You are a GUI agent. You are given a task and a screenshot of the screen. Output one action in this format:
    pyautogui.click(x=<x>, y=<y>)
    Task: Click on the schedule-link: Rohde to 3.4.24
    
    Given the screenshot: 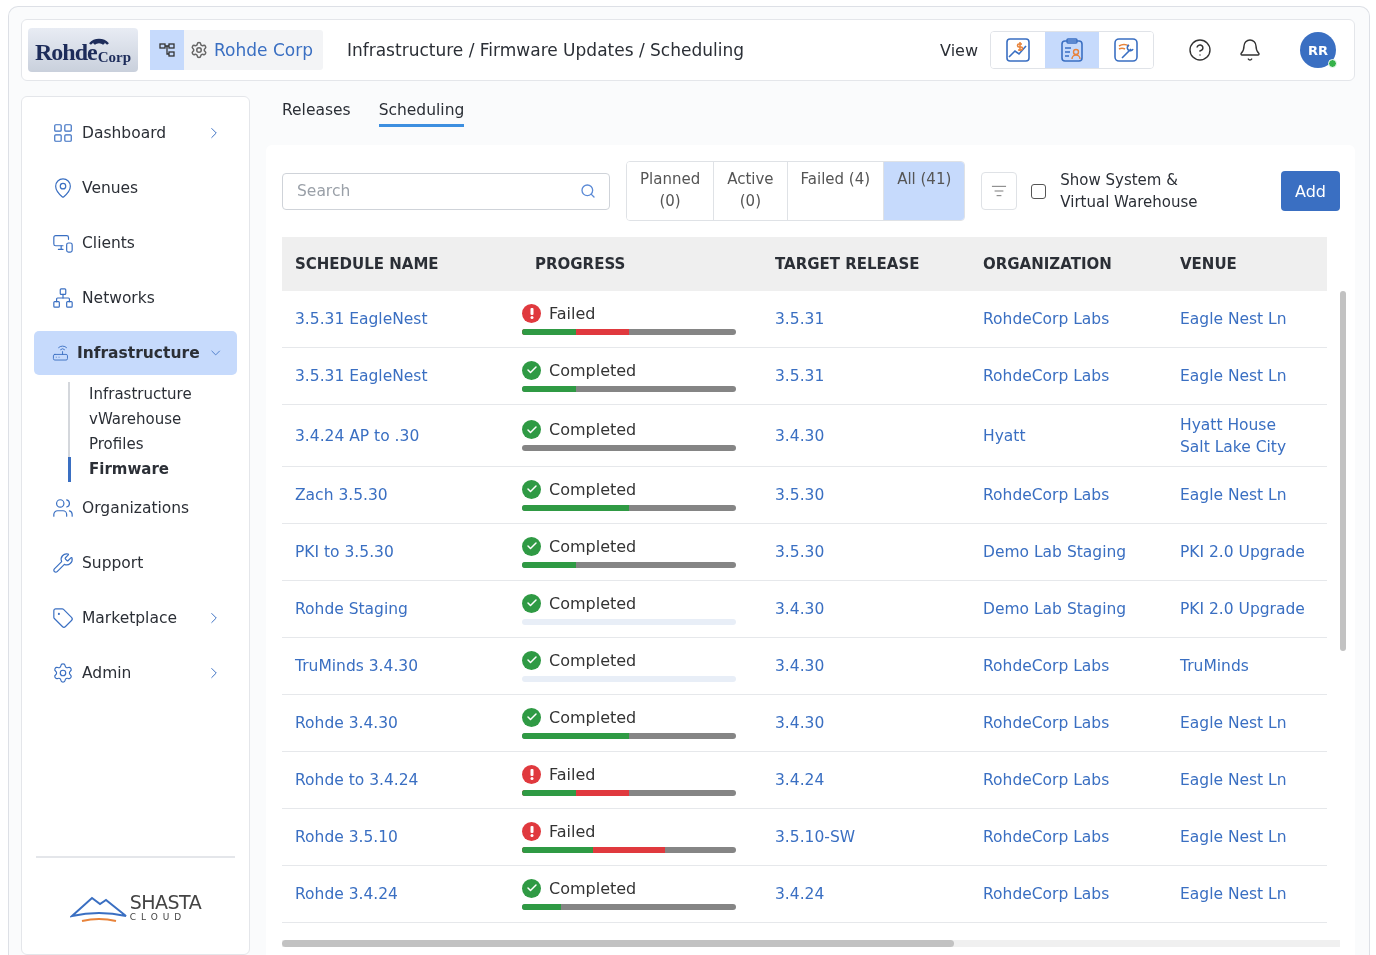 What is the action you would take?
    pyautogui.click(x=357, y=780)
    